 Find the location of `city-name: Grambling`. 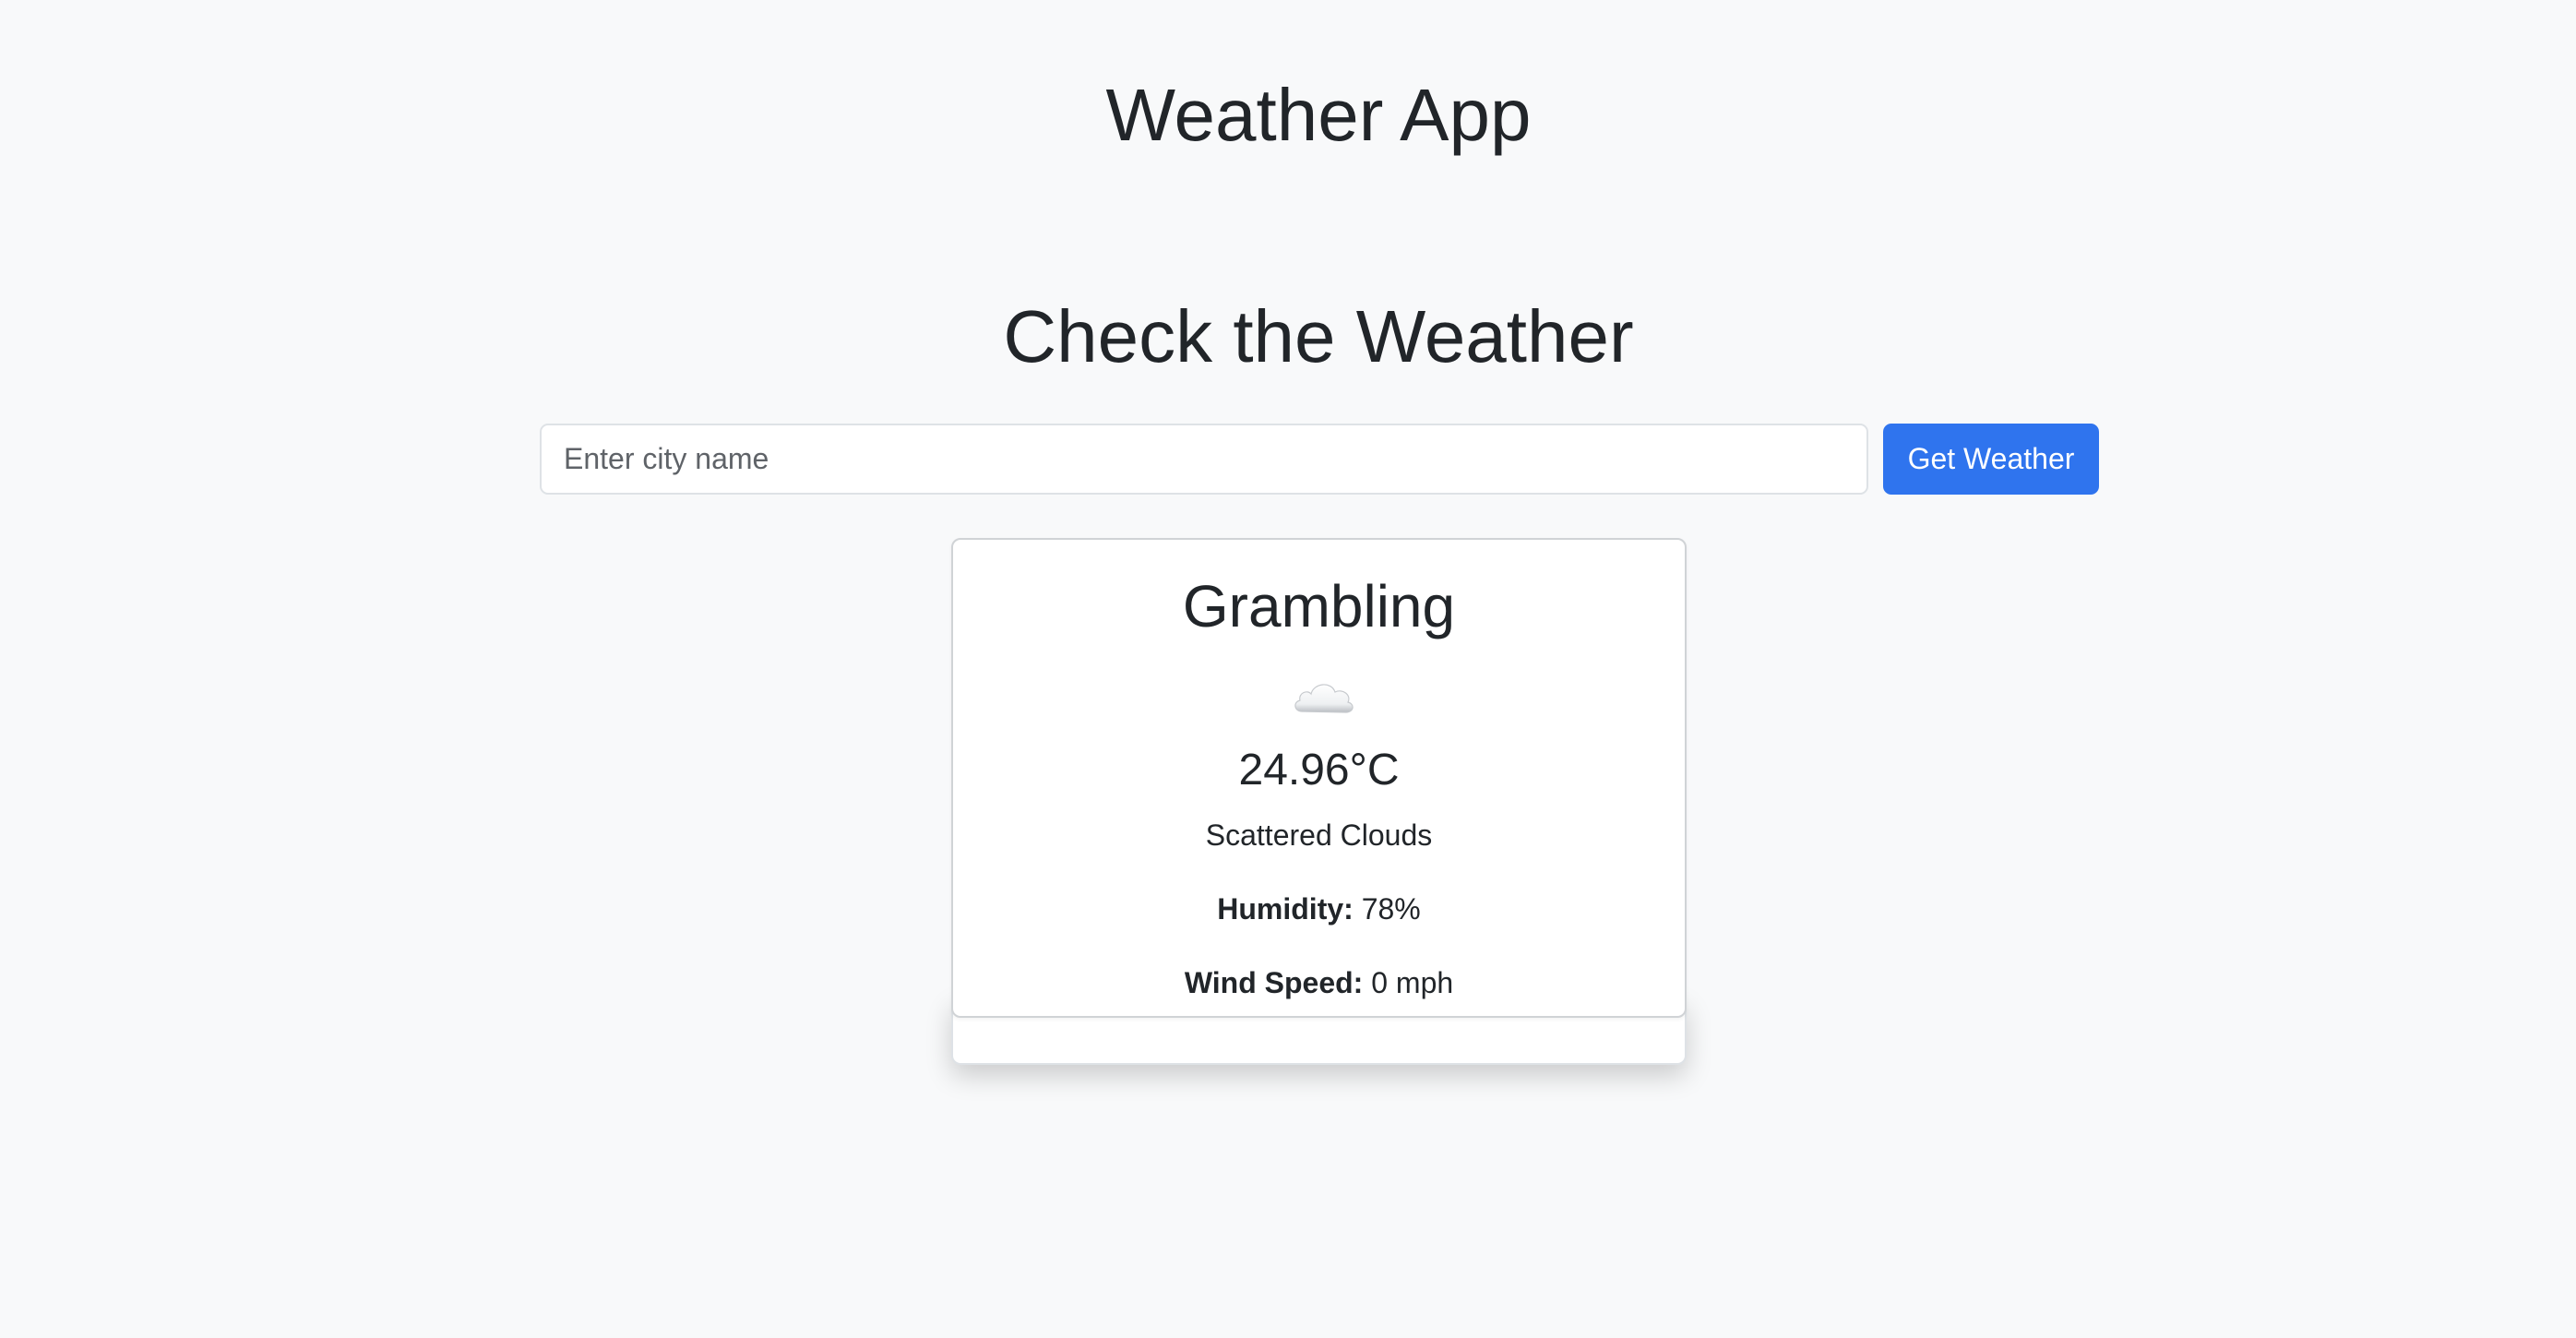

city-name: Grambling is located at coordinates (1319, 606).